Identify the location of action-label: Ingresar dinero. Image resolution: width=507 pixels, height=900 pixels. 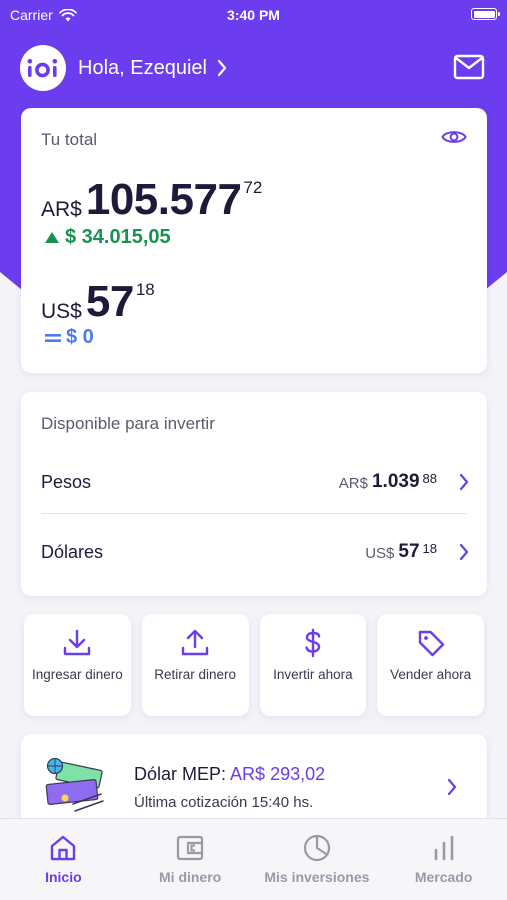
(77, 674).